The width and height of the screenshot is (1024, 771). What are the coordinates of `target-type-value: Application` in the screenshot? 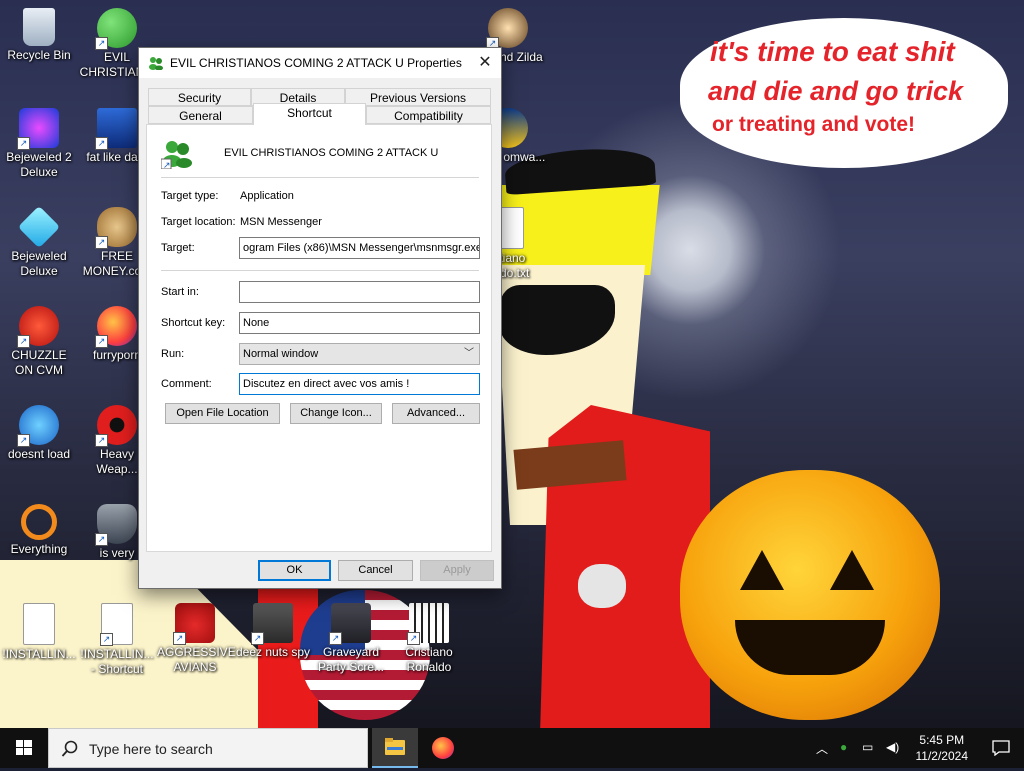 It's located at (267, 196).